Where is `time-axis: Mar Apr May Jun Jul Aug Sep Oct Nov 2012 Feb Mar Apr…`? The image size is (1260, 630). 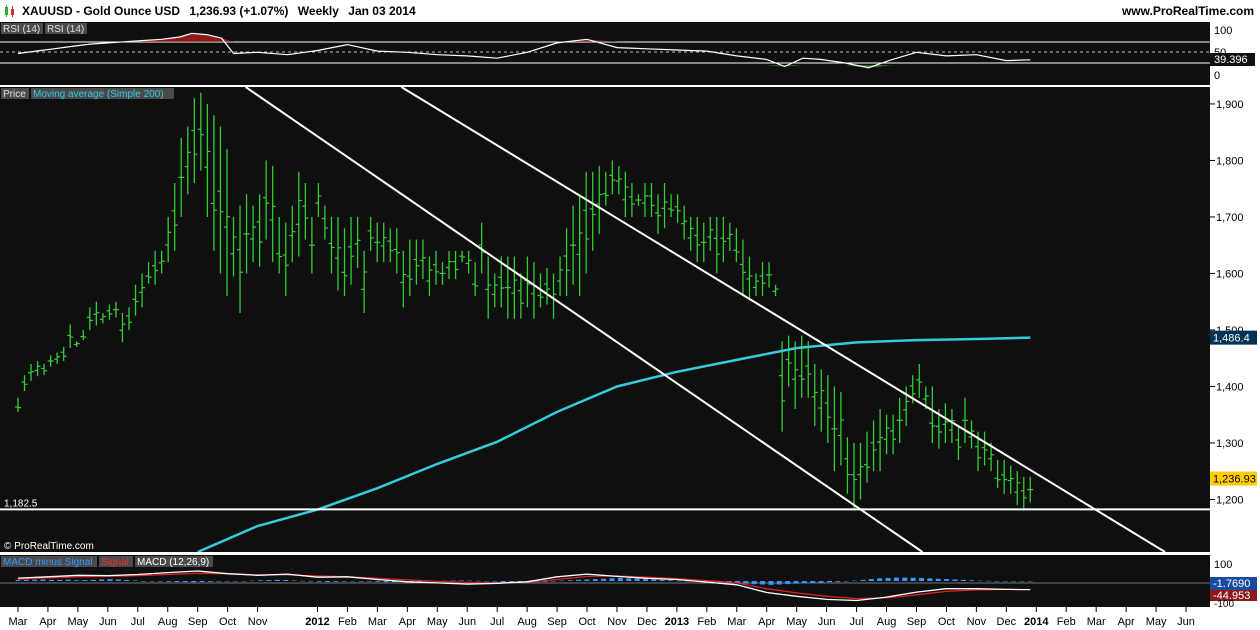 time-axis: Mar Apr May Jun Jul Aug Sep Oct Nov 2012 Feb Mar Apr… is located at coordinates (630, 618).